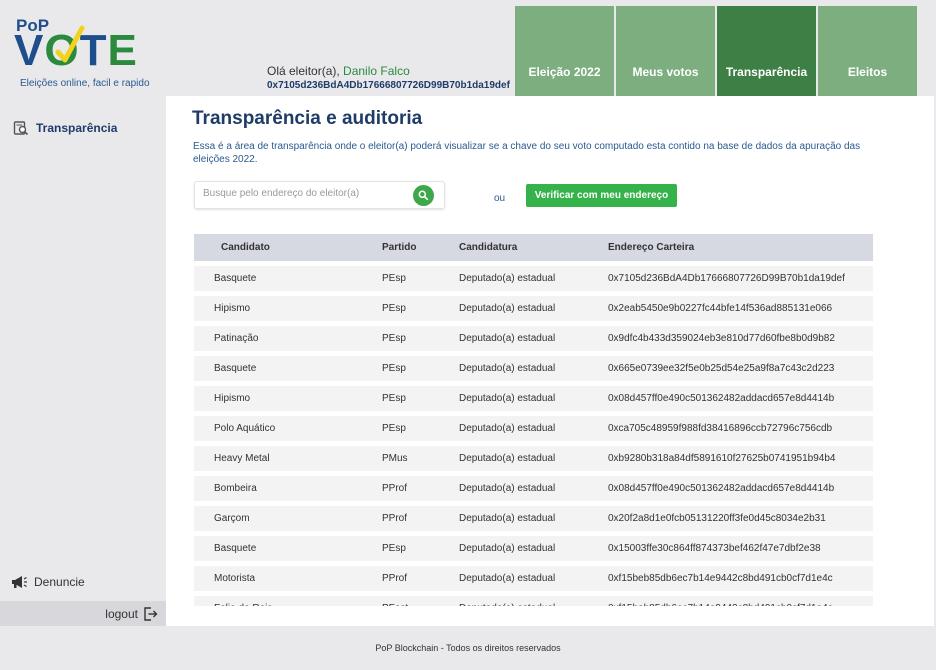 Image resolution: width=936 pixels, height=670 pixels. Describe the element at coordinates (77, 128) in the screenshot. I see `sidebar-item-label: Transparência` at that location.